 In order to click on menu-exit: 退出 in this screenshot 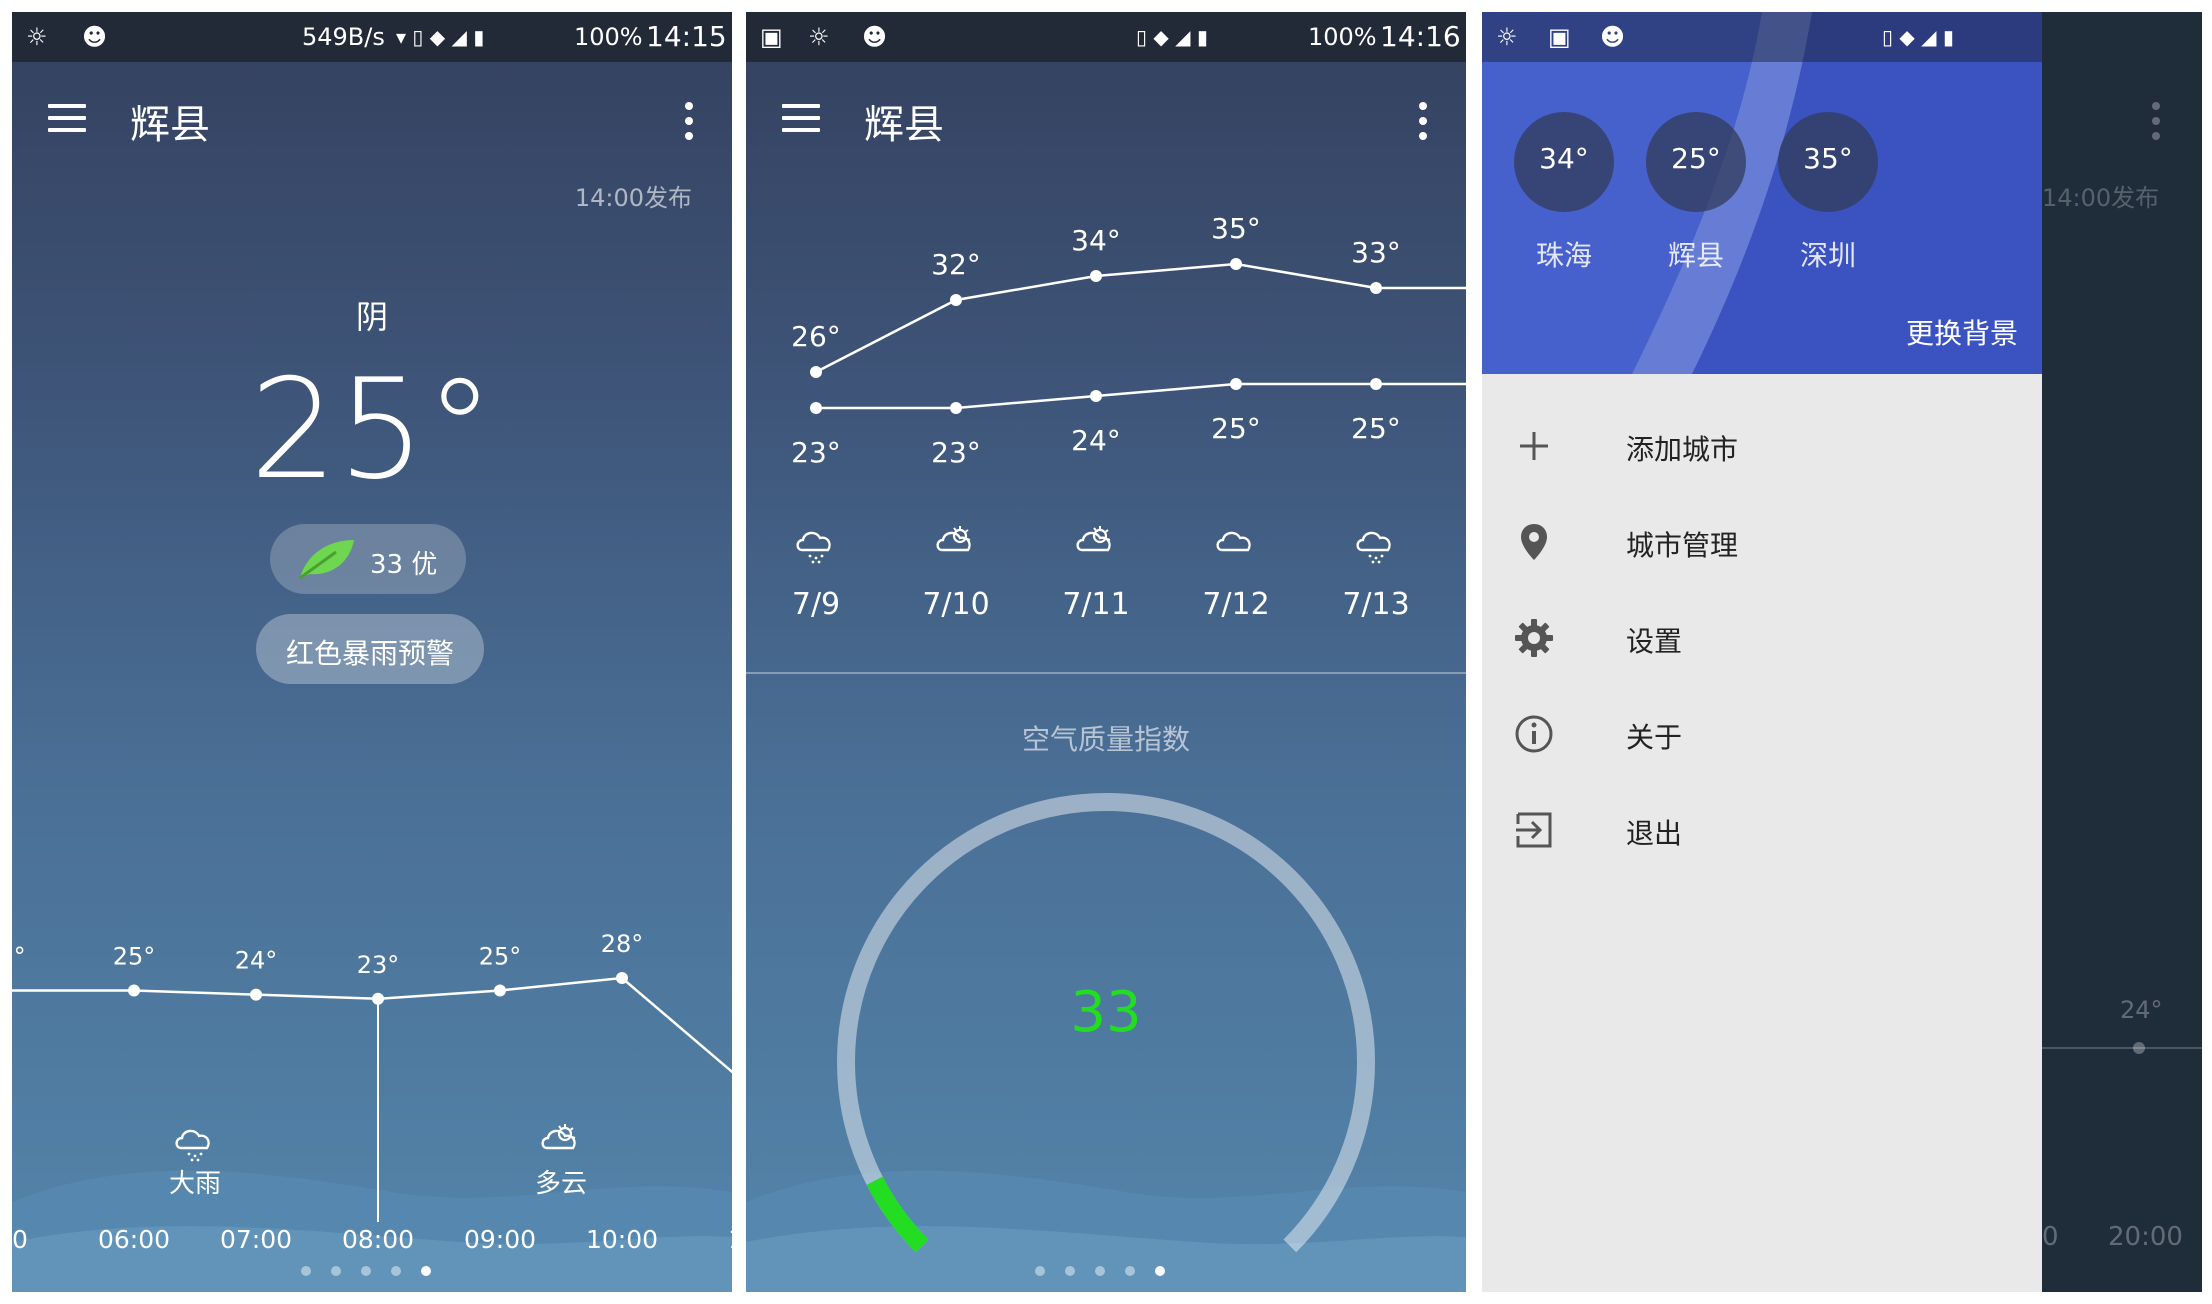, I will do `click(1762, 831)`.